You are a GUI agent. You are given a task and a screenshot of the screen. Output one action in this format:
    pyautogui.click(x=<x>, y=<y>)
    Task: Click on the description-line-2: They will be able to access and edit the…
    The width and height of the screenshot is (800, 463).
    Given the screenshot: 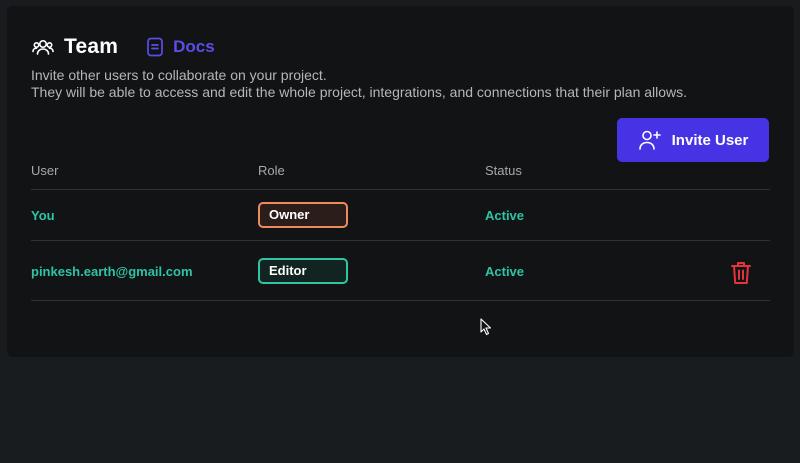 What is the action you would take?
    pyautogui.click(x=359, y=92)
    